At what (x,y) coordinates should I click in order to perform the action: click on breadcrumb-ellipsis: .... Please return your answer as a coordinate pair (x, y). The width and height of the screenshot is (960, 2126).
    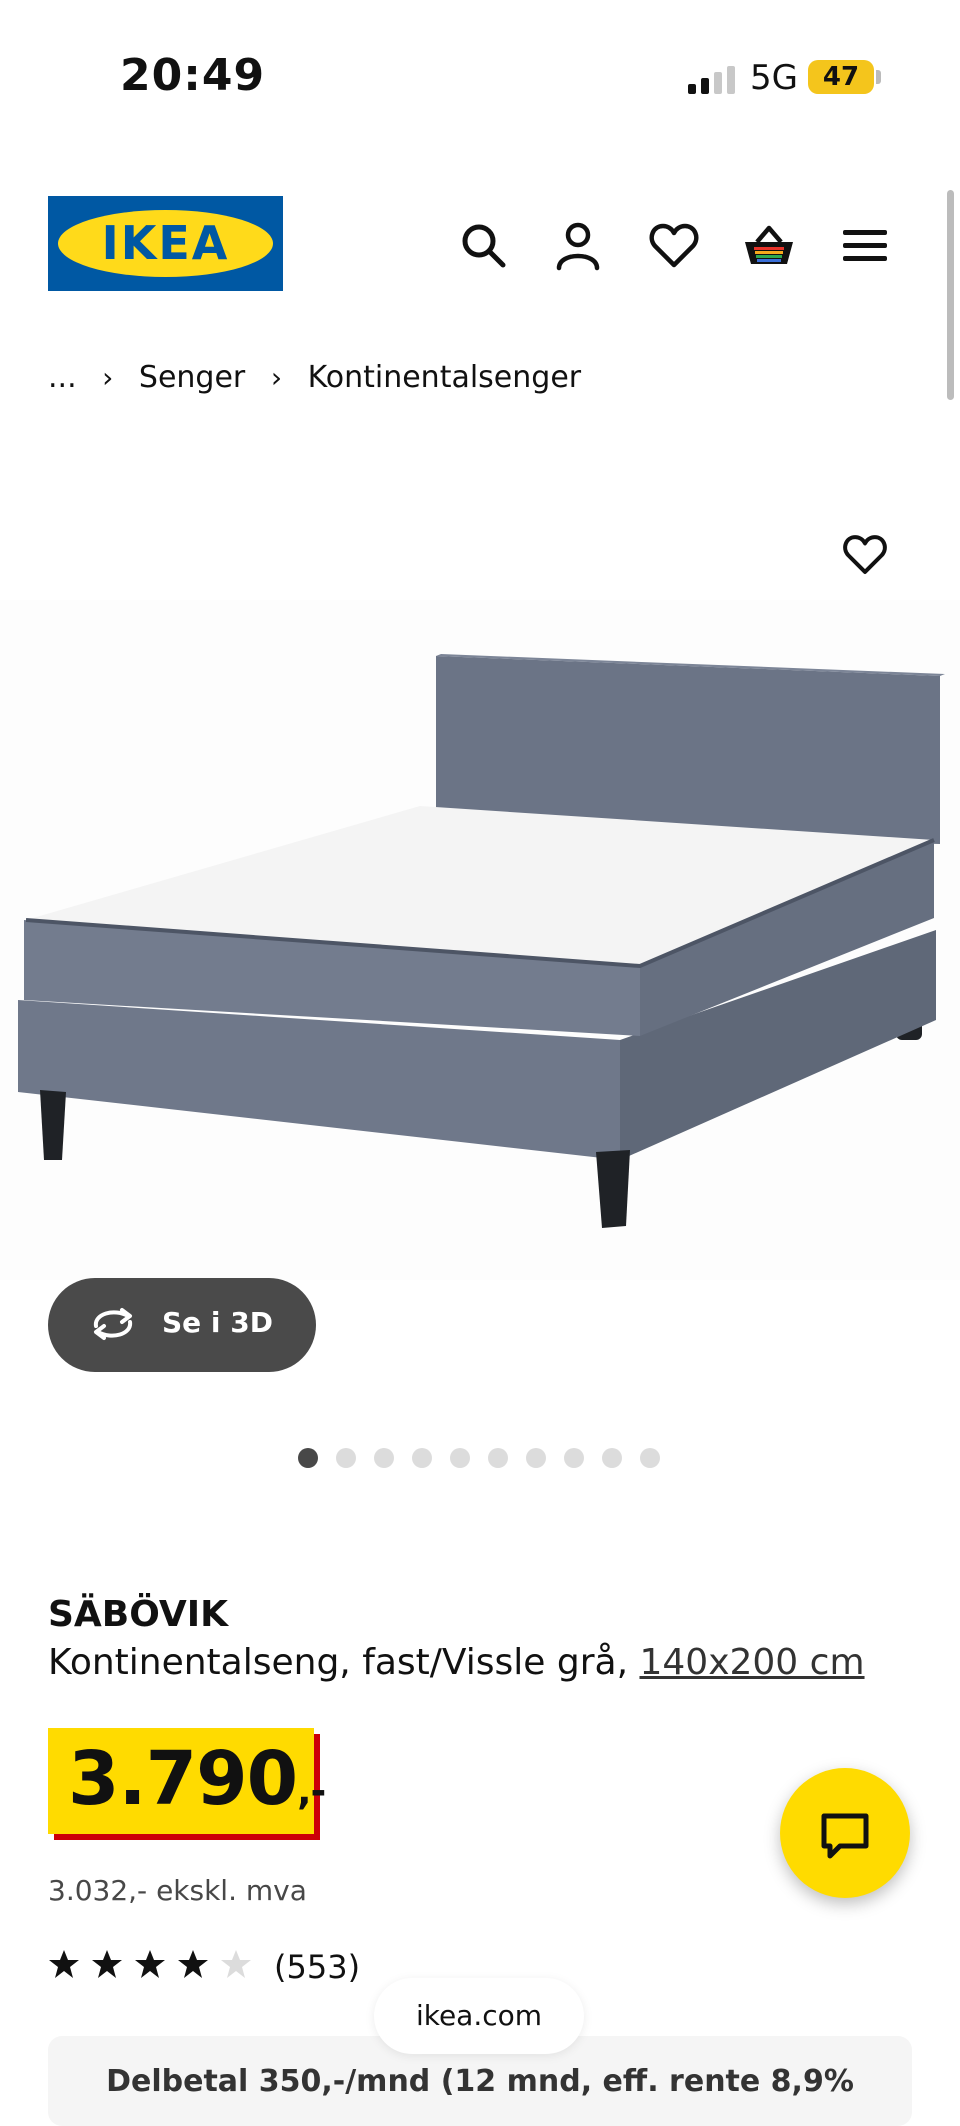
    Looking at the image, I should click on (62, 377).